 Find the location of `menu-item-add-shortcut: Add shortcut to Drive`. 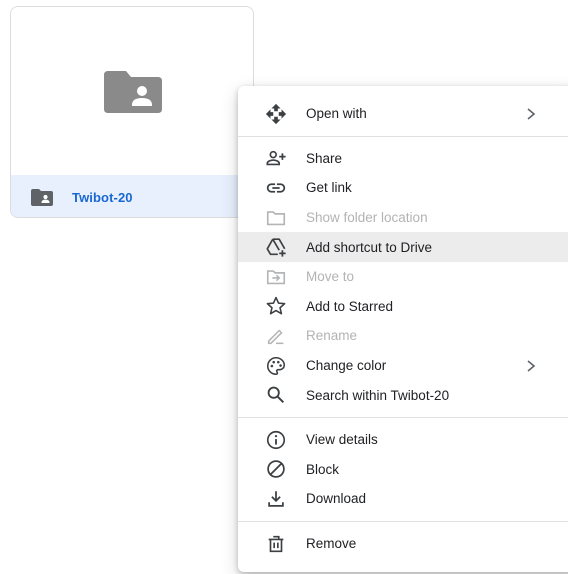

menu-item-add-shortcut: Add shortcut to Drive is located at coordinates (403, 247).